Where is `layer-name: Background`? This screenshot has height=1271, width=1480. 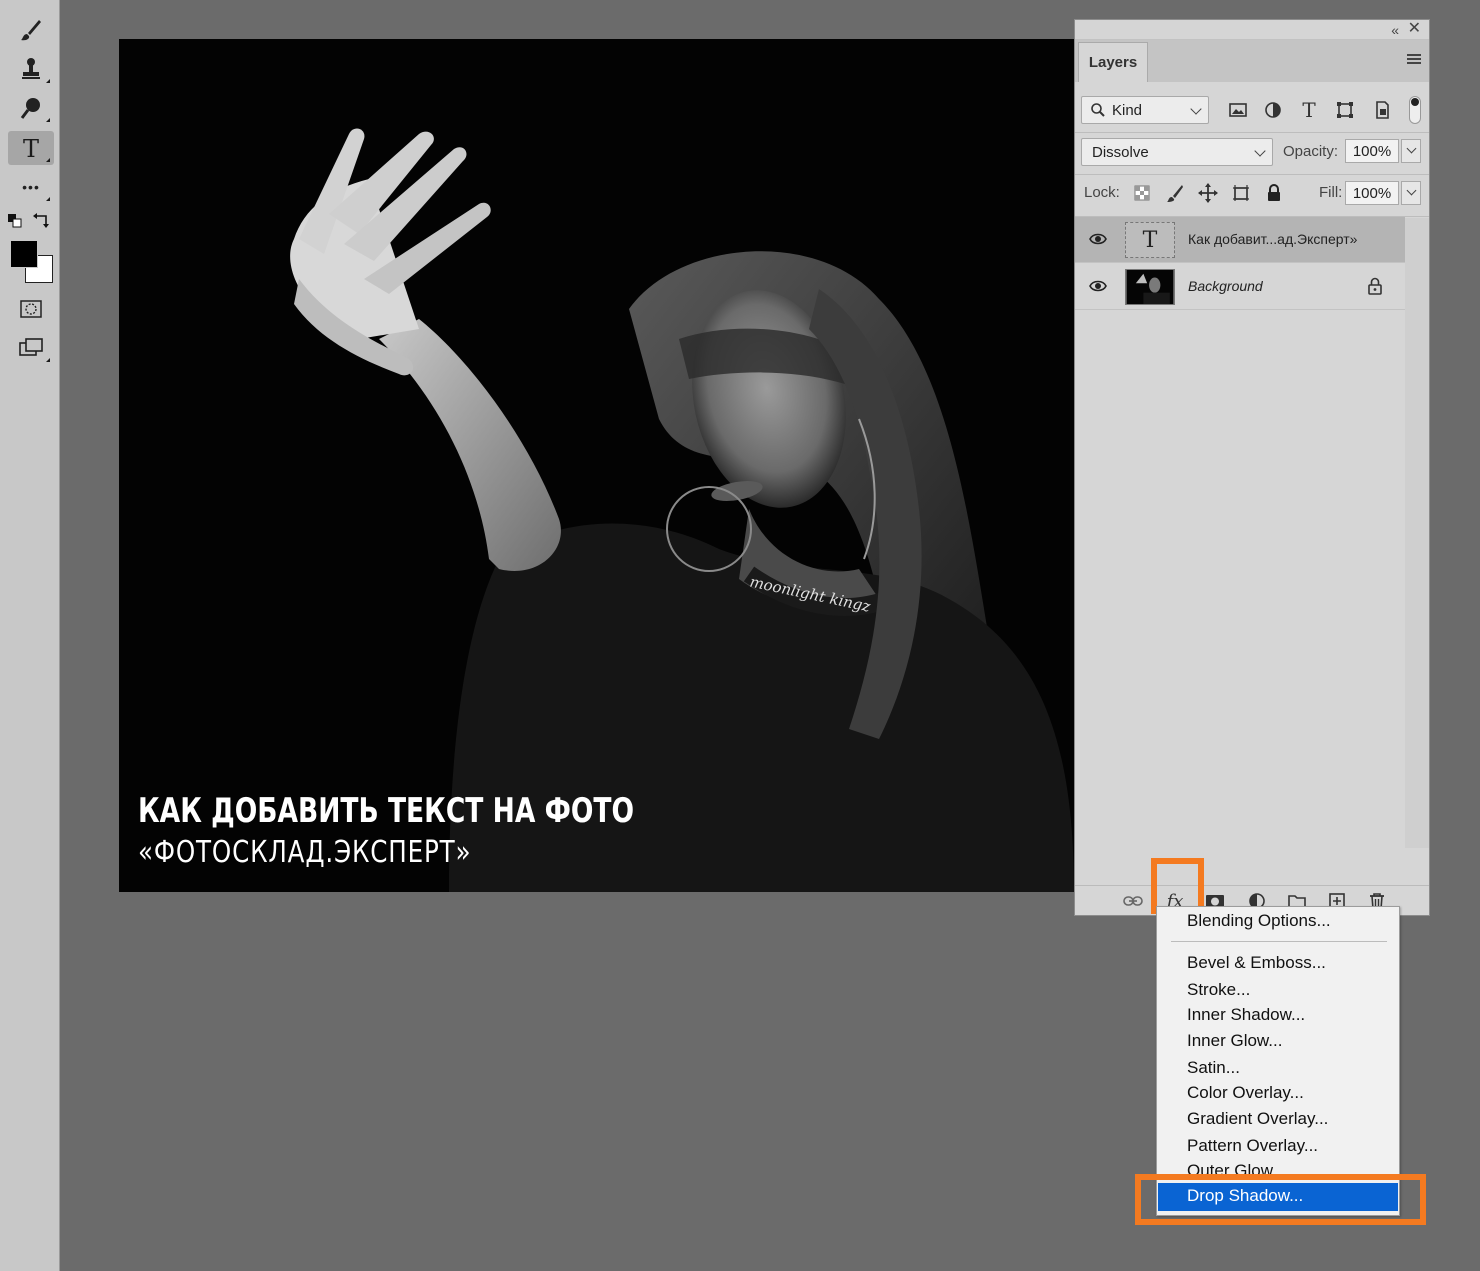
layer-name: Background is located at coordinates (1225, 286).